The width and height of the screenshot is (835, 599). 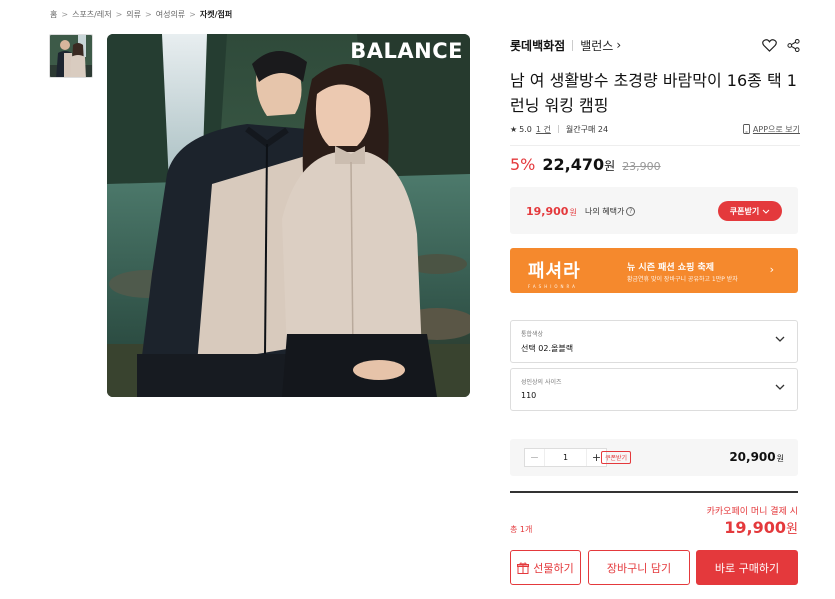 What do you see at coordinates (744, 211) in the screenshot?
I see `coupon-button-label: 쿠폰받기` at bounding box center [744, 211].